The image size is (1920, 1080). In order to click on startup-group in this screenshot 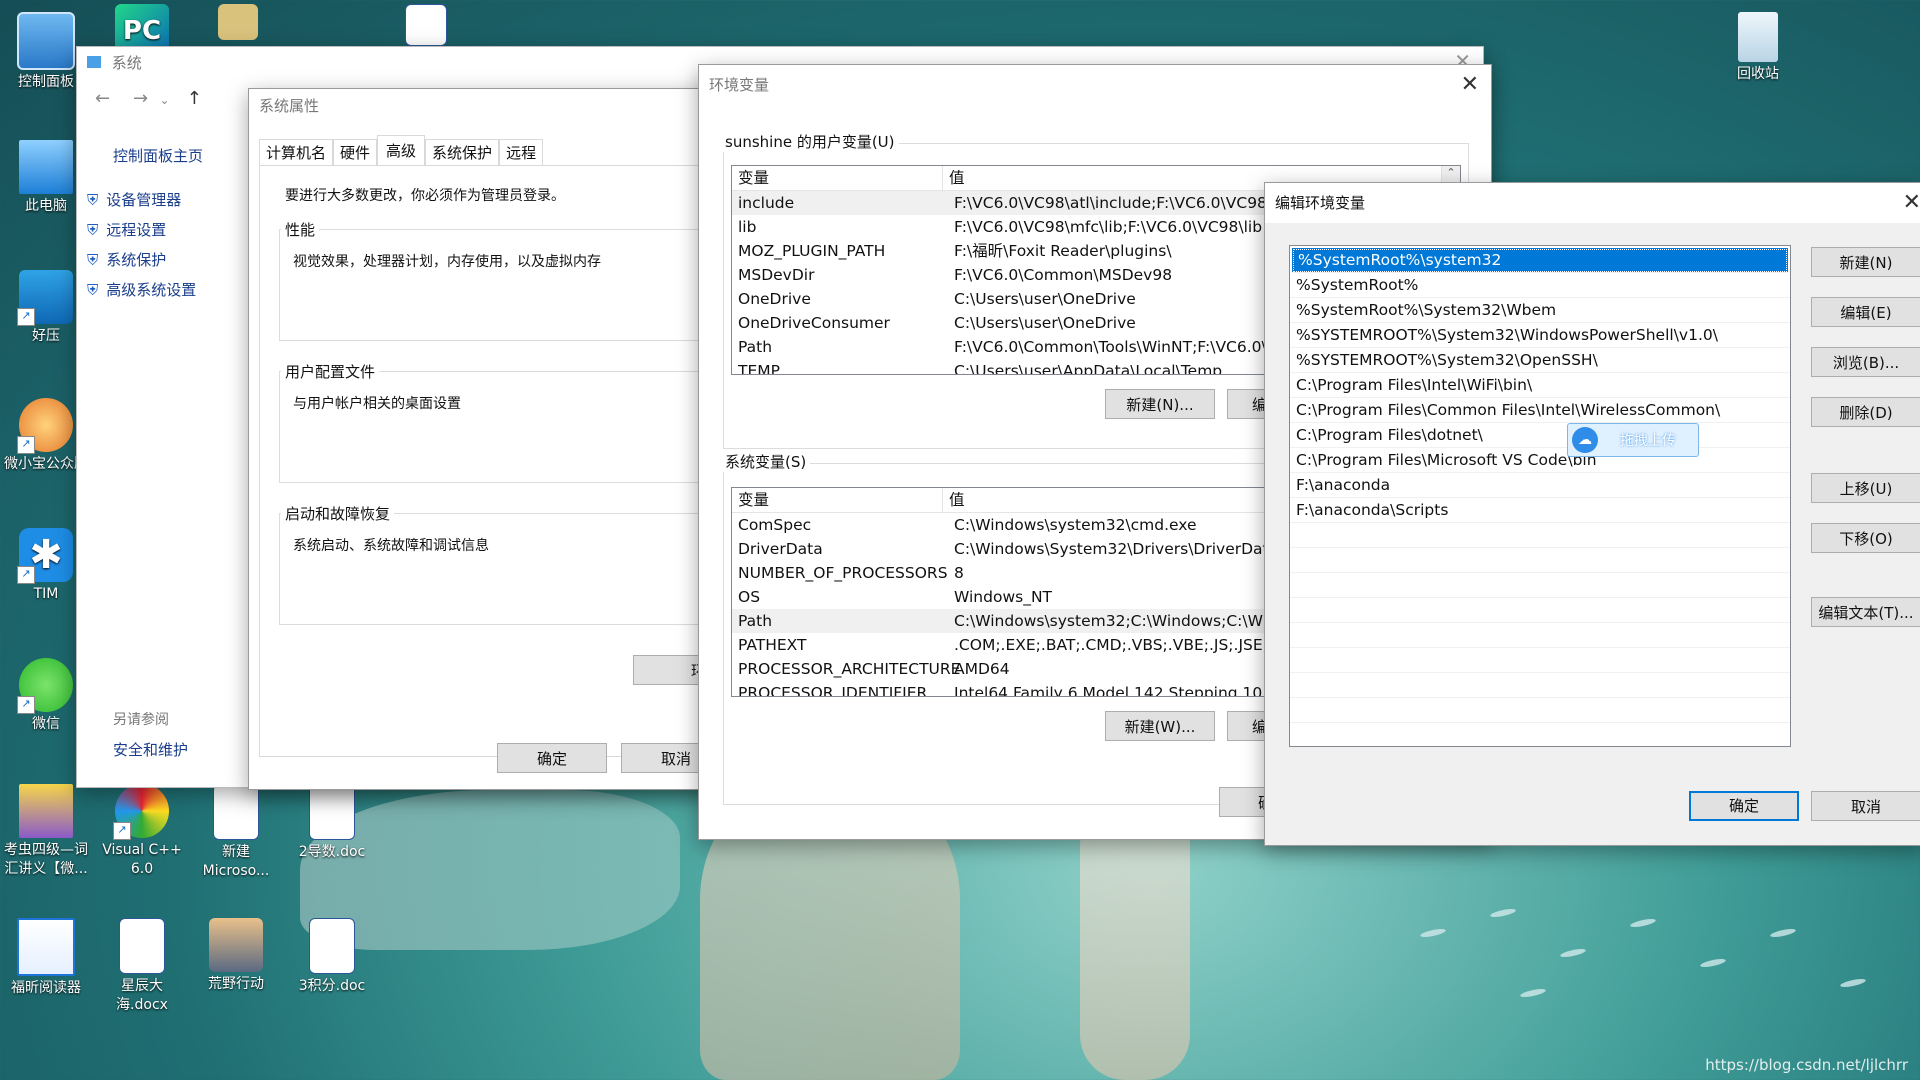, I will do `click(495, 569)`.